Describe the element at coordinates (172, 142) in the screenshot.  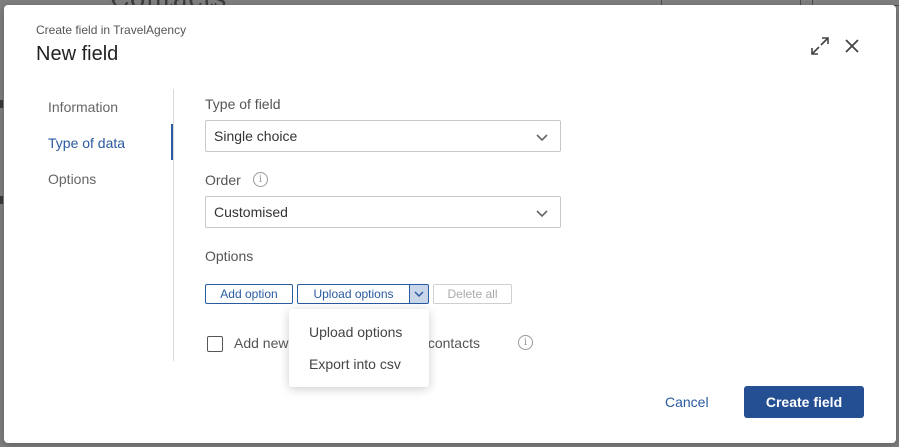
I see `active-nav-indicator` at that location.